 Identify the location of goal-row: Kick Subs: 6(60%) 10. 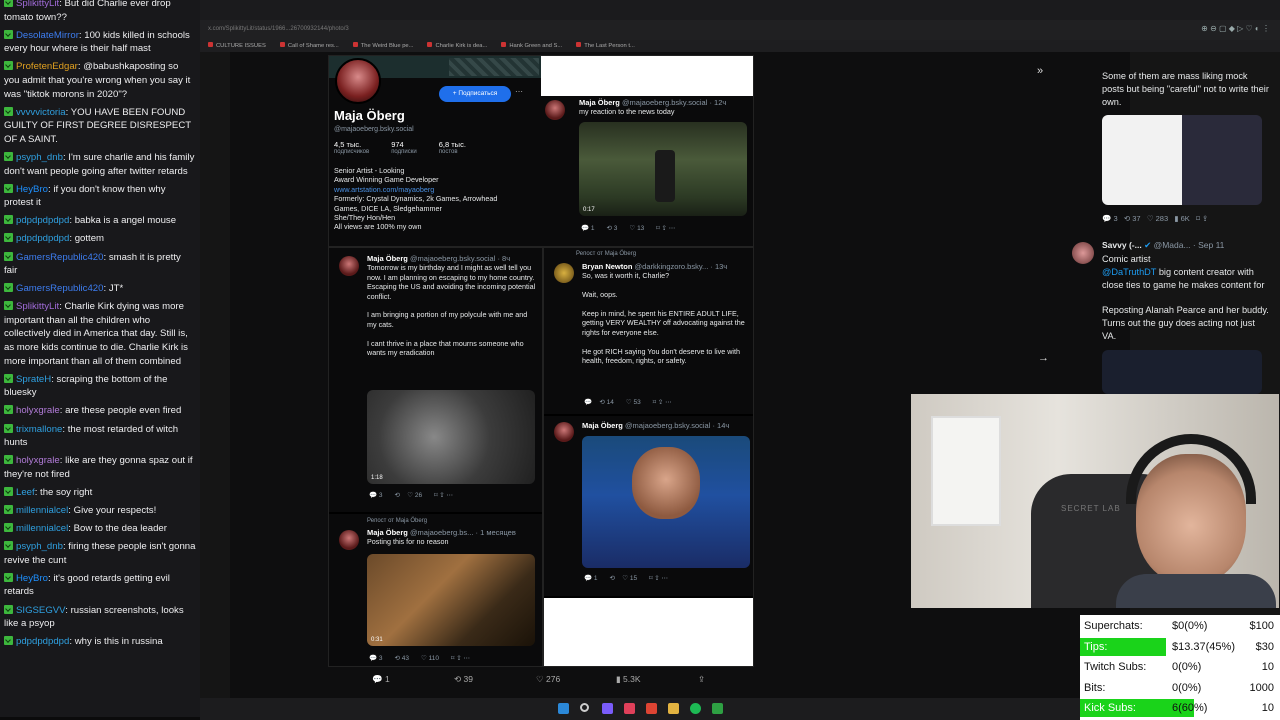
(1180, 708).